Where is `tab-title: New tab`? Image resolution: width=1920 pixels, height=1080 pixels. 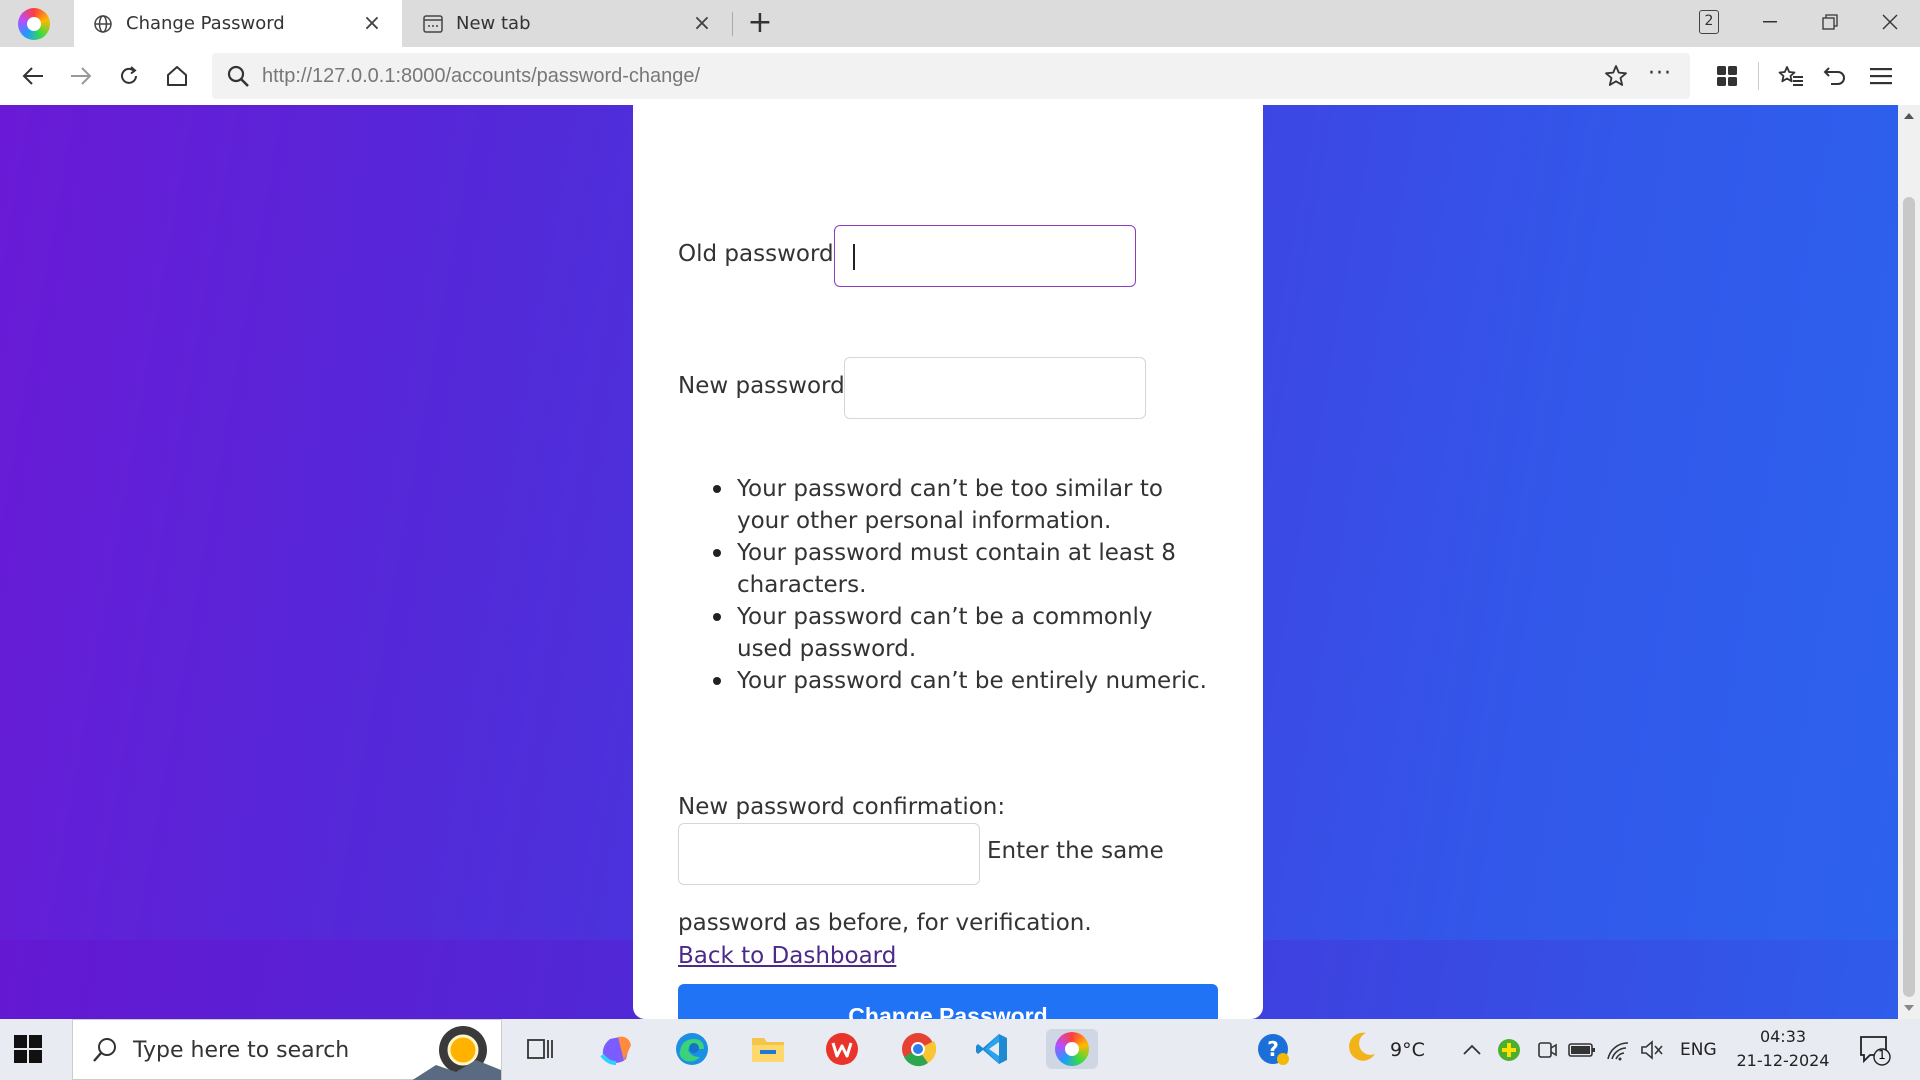
tab-title: New tab is located at coordinates (493, 23).